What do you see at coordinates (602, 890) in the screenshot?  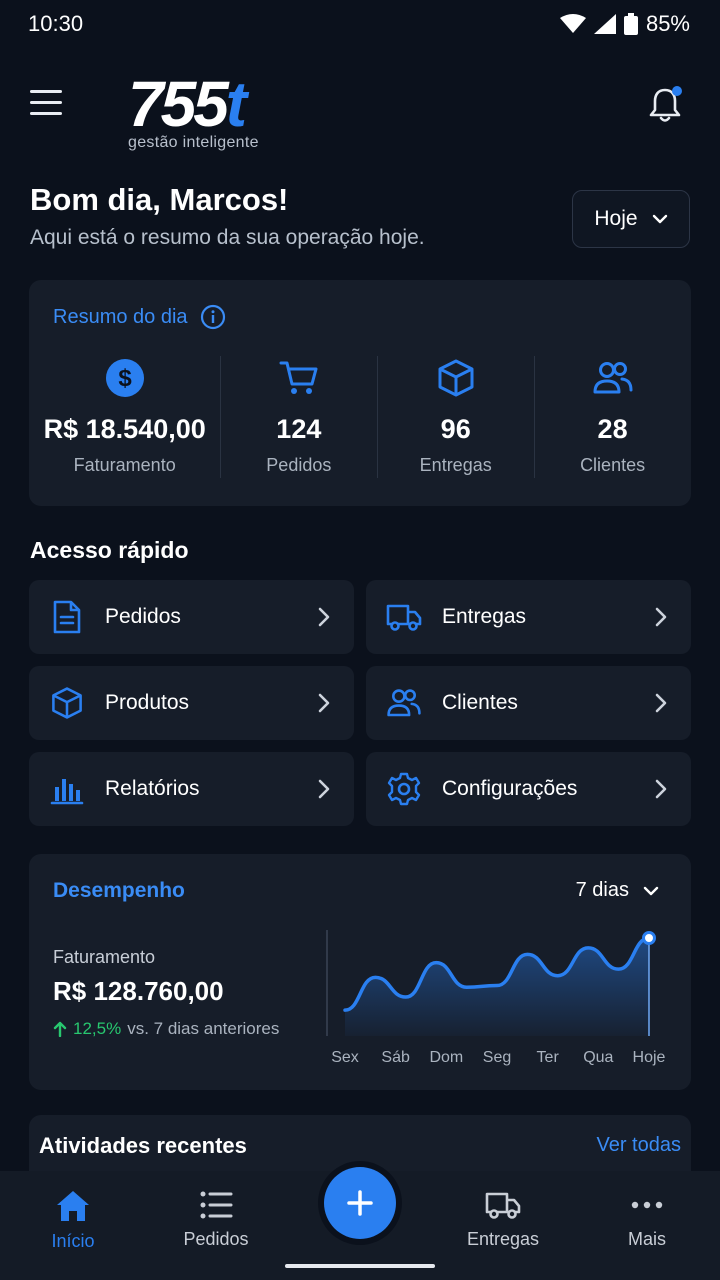 I see `performance-period-value: 7 dias` at bounding box center [602, 890].